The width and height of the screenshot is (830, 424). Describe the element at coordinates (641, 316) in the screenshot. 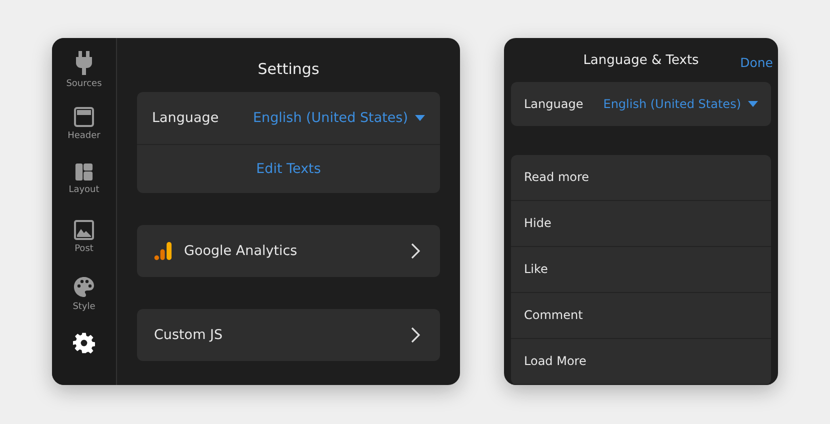

I see `text-list-item: Comment` at that location.